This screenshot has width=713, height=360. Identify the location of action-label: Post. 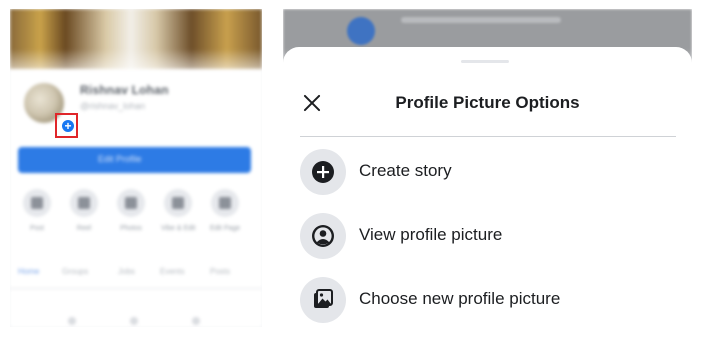
(36, 228).